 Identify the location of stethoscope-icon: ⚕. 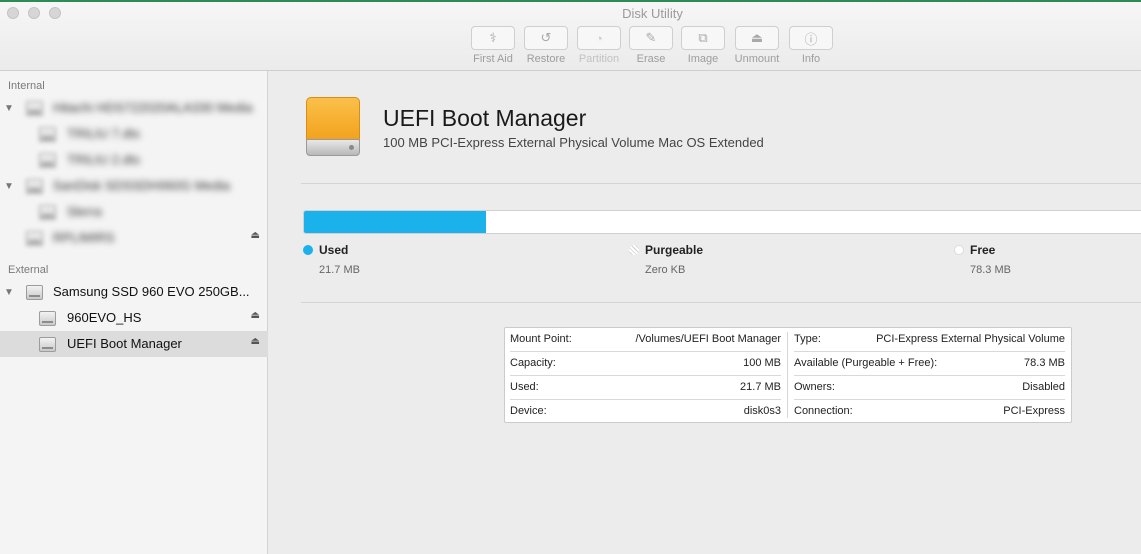
(493, 37).